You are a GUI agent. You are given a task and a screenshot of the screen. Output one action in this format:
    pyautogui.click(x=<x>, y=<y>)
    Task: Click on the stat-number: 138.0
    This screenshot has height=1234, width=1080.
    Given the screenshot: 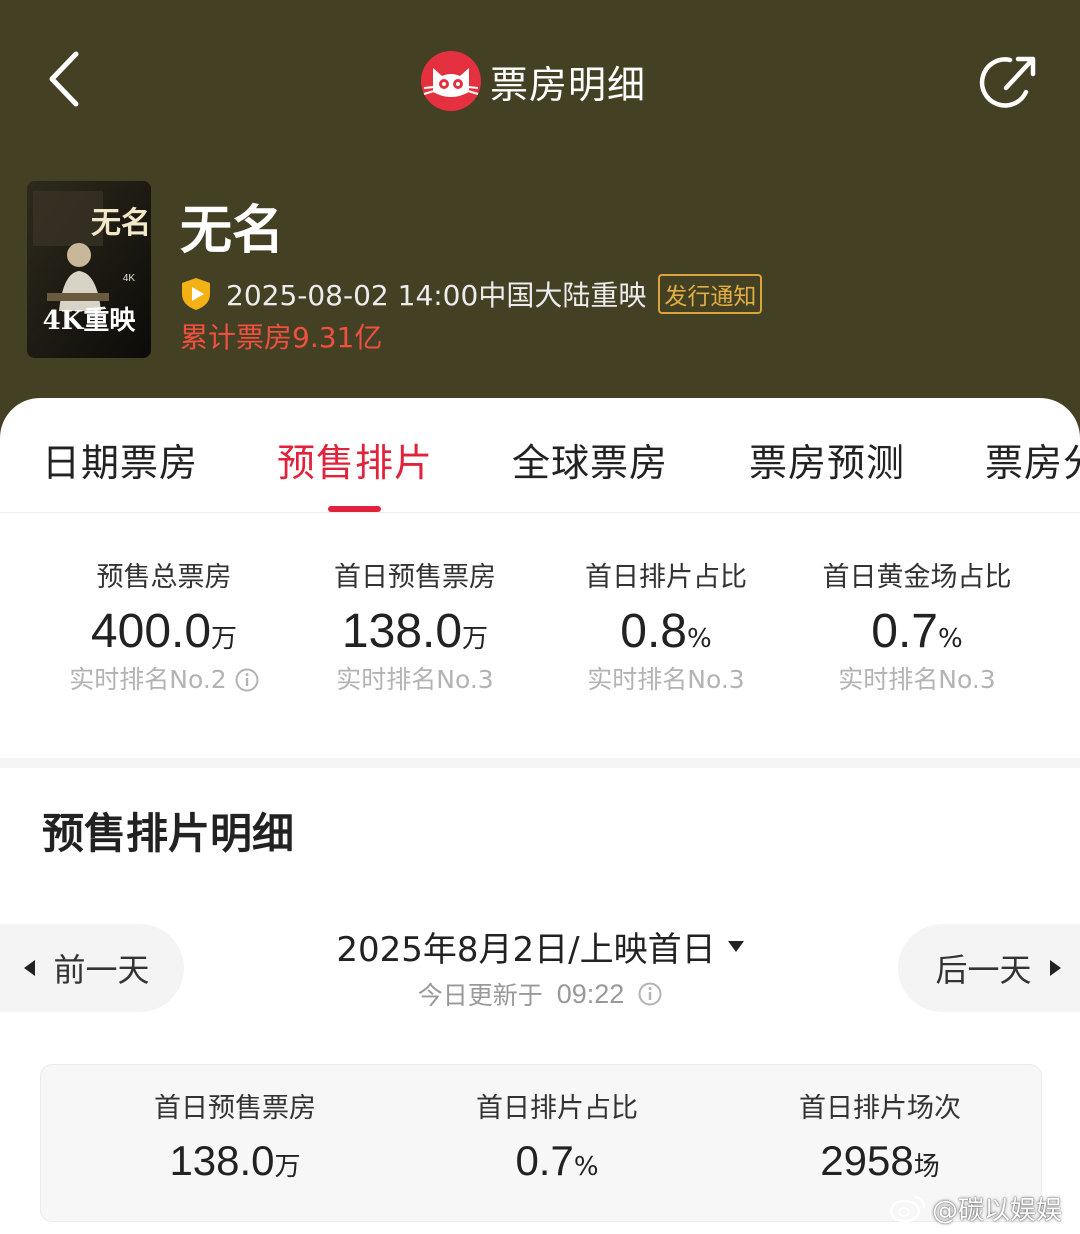 What is the action you would take?
    pyautogui.click(x=402, y=631)
    